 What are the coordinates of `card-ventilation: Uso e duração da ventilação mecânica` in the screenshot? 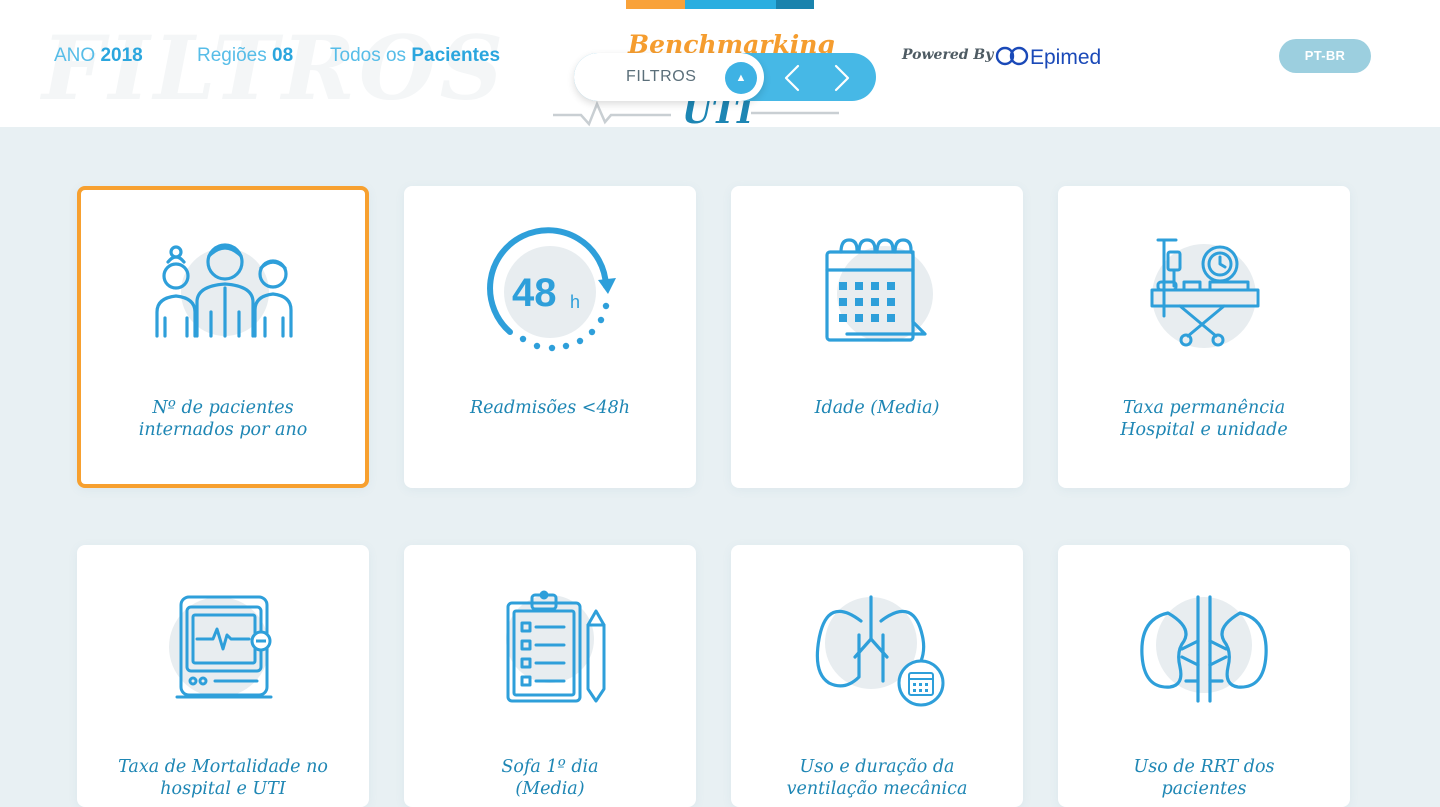 It's located at (877, 676).